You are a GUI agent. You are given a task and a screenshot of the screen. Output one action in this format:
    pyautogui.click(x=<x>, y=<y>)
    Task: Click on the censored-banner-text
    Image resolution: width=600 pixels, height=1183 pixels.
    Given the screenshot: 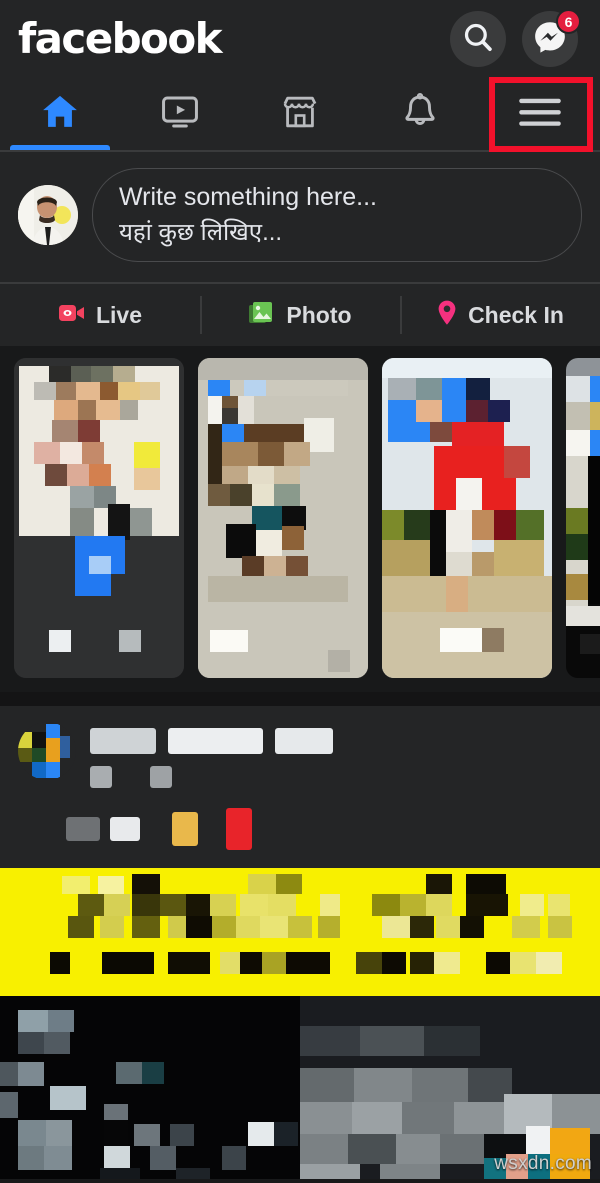 What is the action you would take?
    pyautogui.click(x=300, y=932)
    